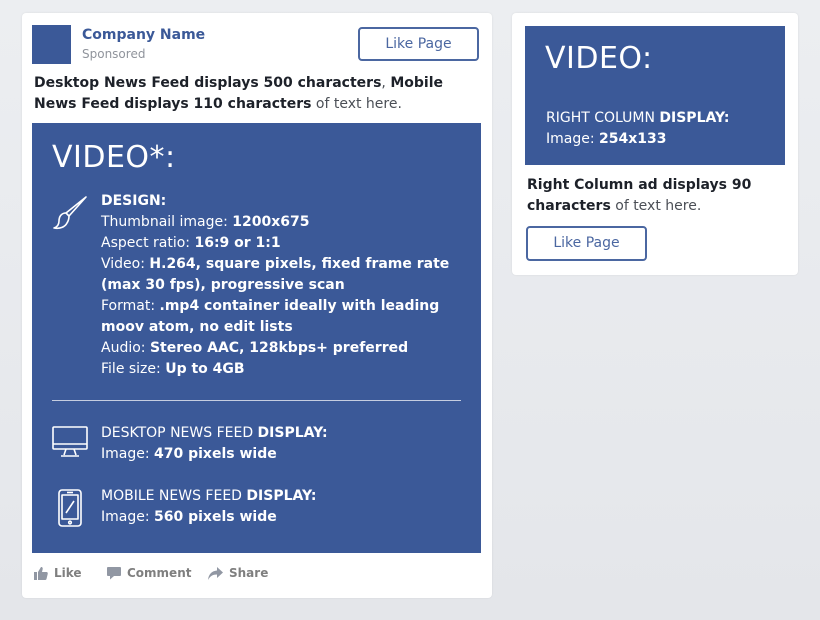  What do you see at coordinates (215, 573) in the screenshot?
I see `share-arrow-icon` at bounding box center [215, 573].